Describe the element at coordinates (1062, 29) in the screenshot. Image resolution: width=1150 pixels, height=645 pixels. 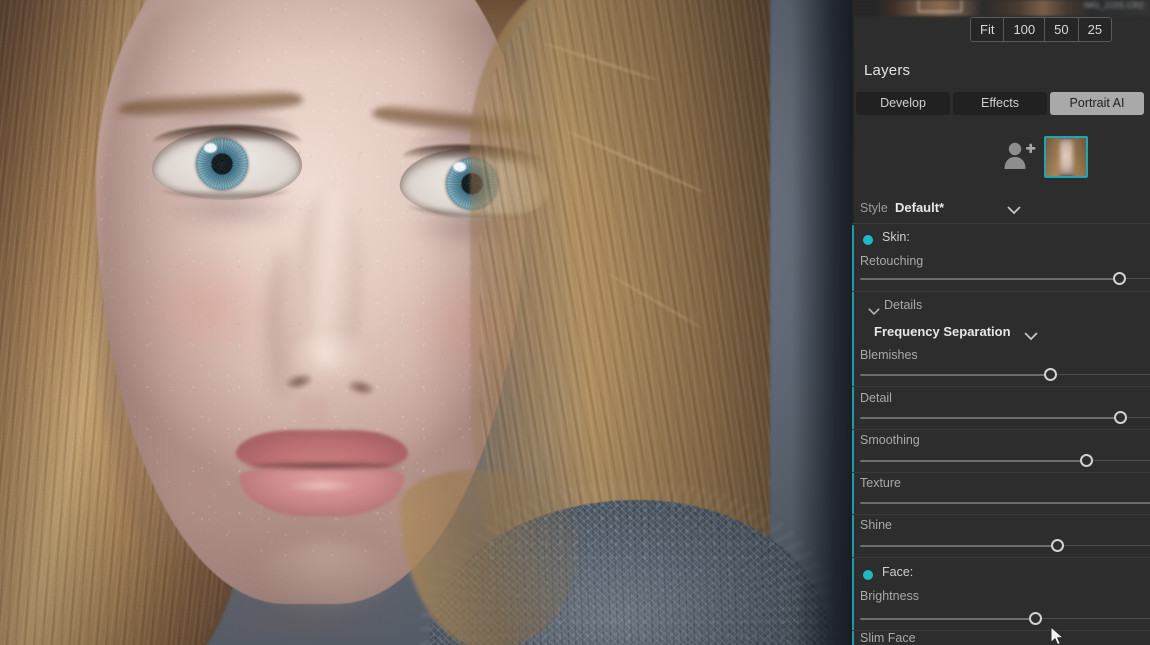
I see `zoom-button-50: 50` at that location.